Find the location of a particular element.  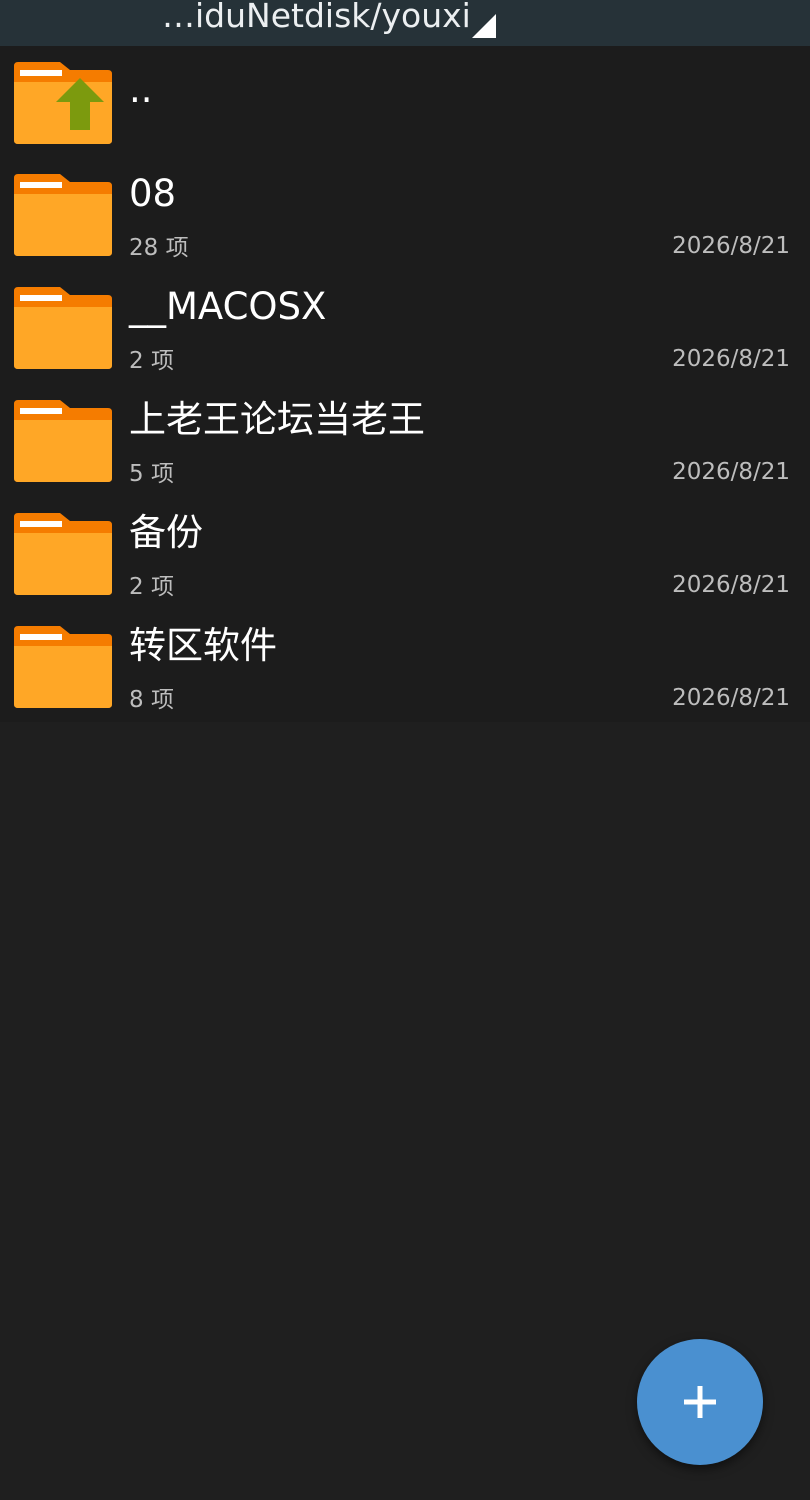

list-item: 08 28 项 2026/8/21 is located at coordinates (405, 215).